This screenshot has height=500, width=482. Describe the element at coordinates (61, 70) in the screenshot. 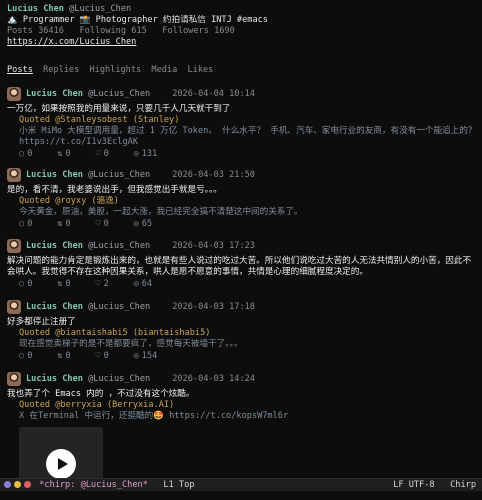

I see `tab-replies: Replies` at that location.